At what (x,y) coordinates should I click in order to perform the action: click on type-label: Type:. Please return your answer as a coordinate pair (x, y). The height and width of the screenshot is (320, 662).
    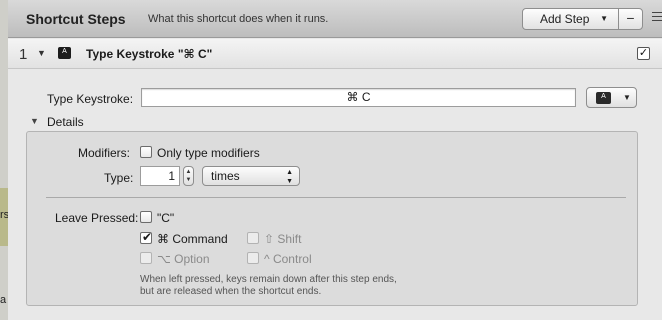
    Looking at the image, I should click on (119, 178).